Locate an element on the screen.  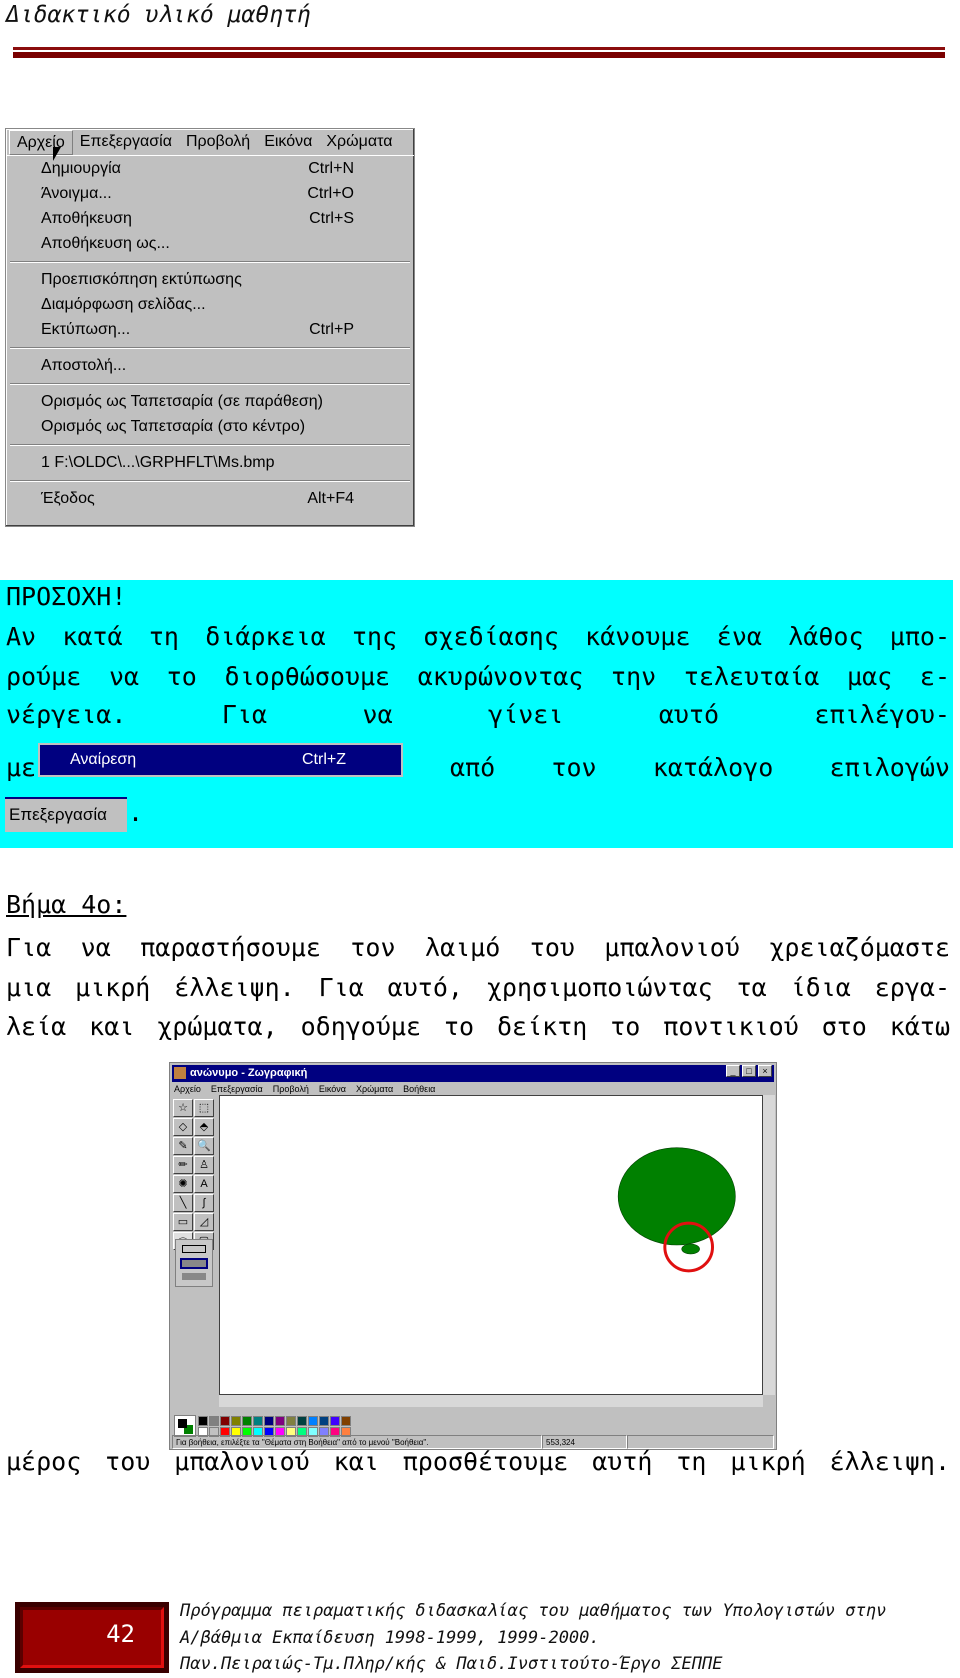
menubar-item: Εικόνα is located at coordinates (288, 141).